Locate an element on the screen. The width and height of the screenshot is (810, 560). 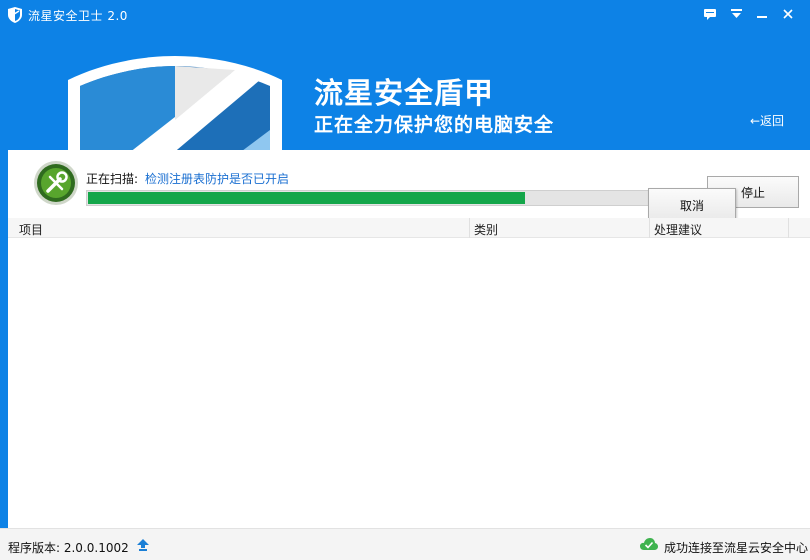
menu-button is located at coordinates (736, 14).